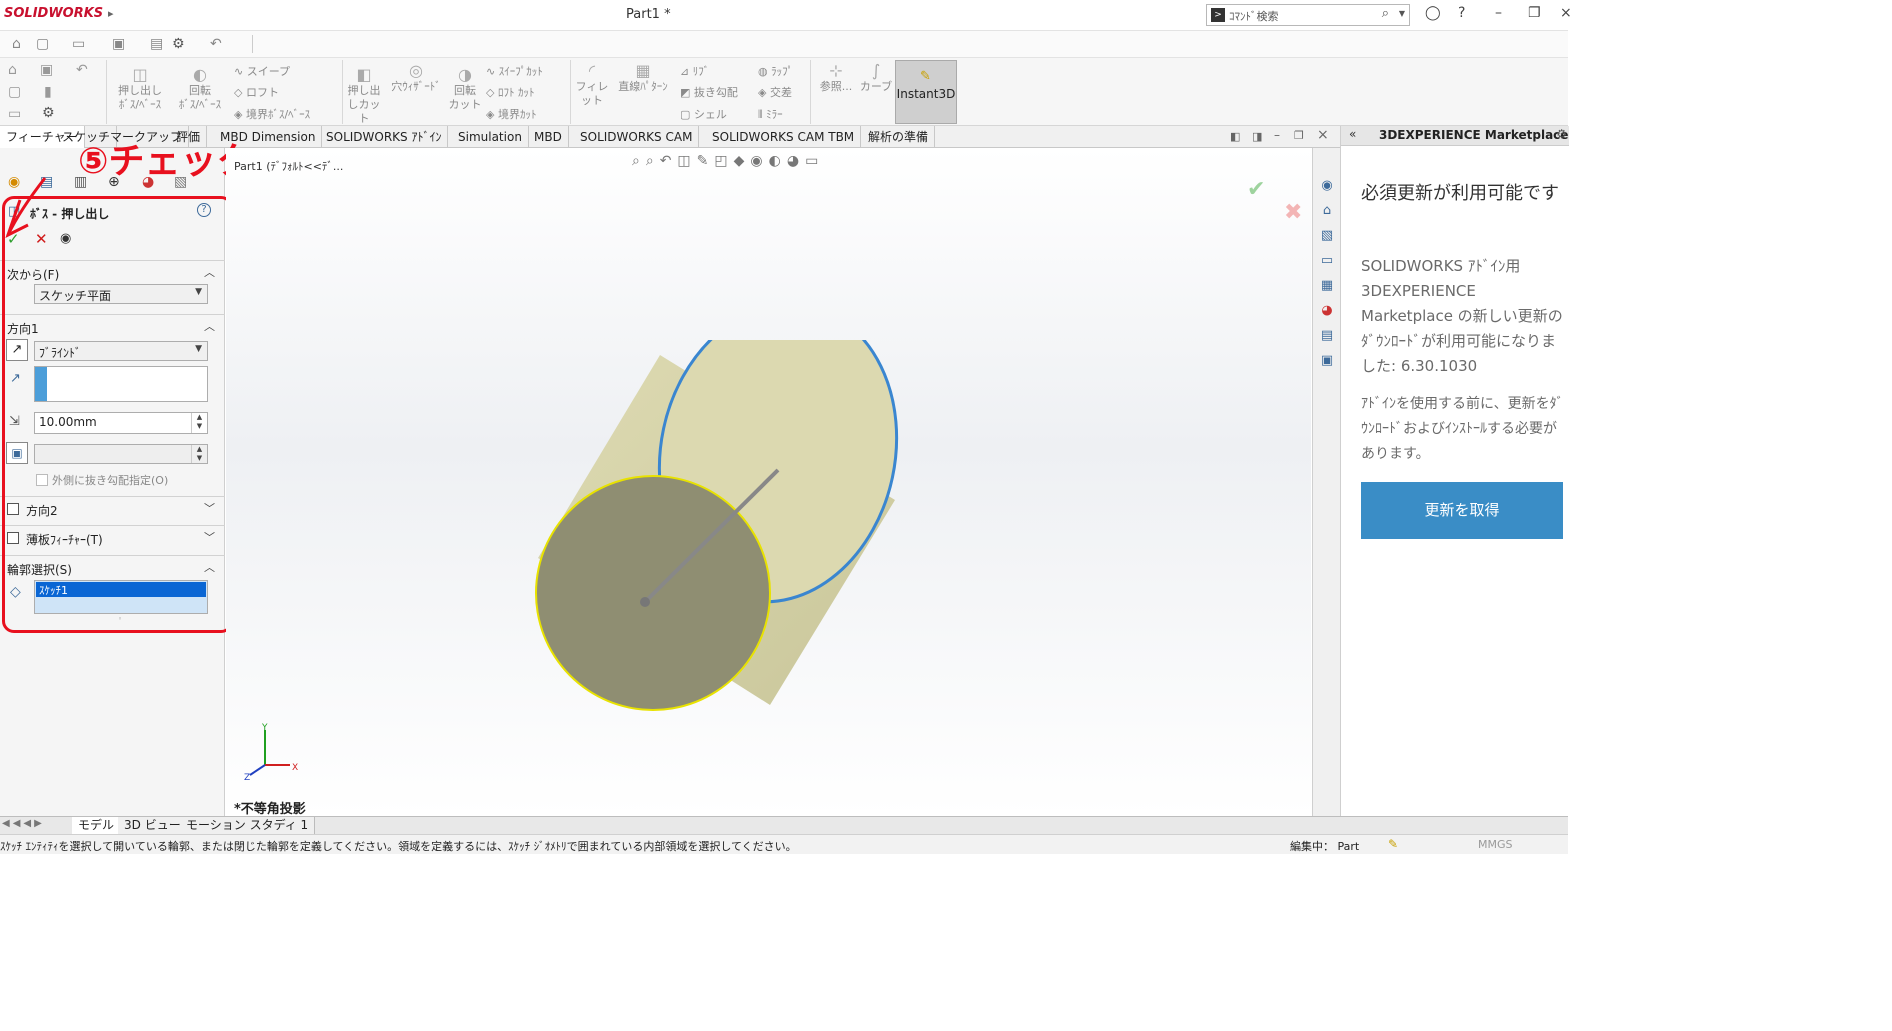 Image resolution: width=1892 pixels, height=1031 pixels. Describe the element at coordinates (156, 44) in the screenshot. I see `print-icon: ▤` at that location.